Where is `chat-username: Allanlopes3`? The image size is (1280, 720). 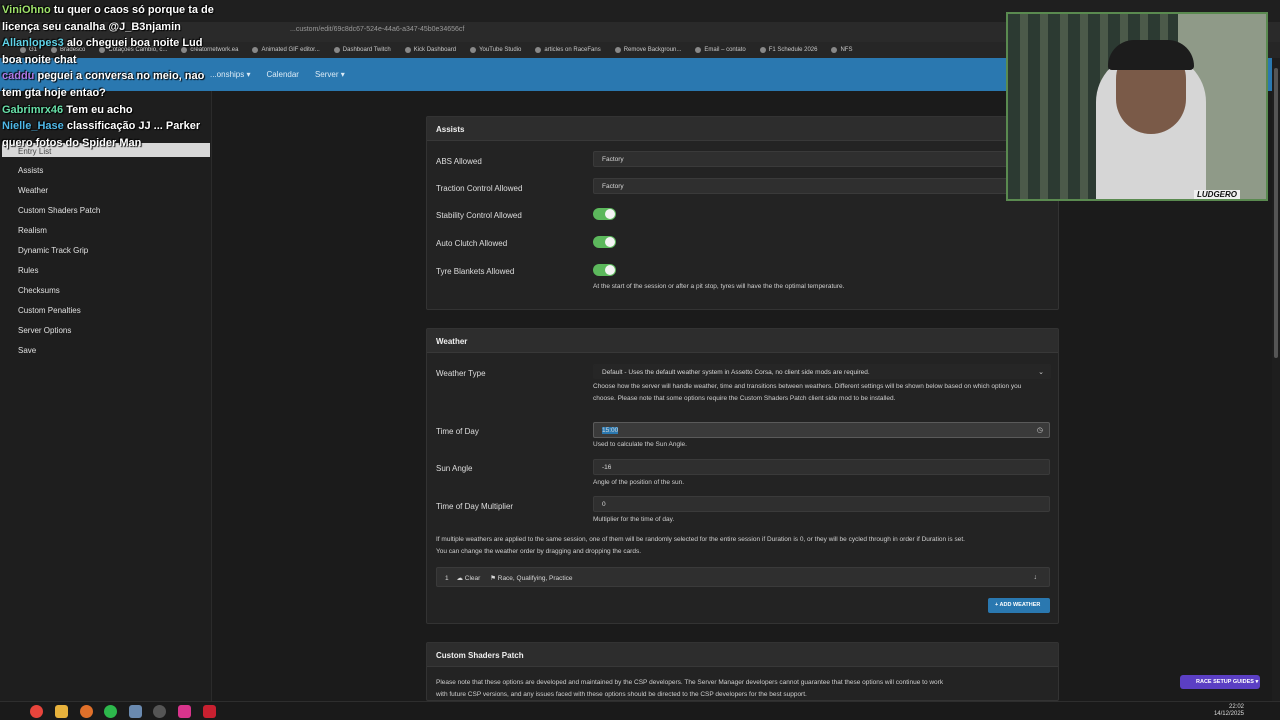 chat-username: Allanlopes3 is located at coordinates (33, 43).